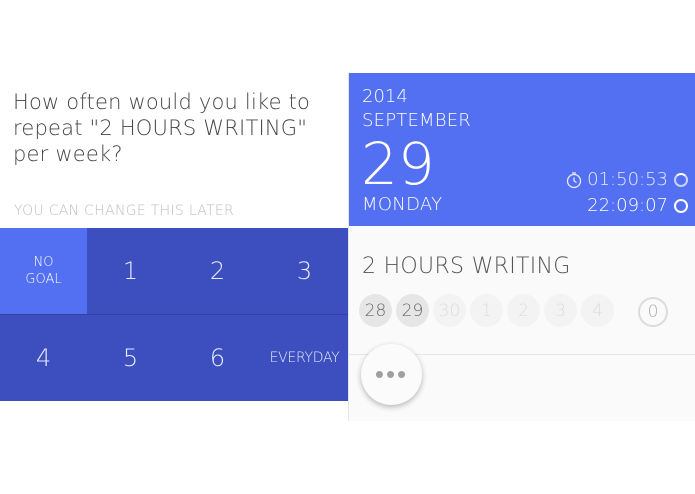  What do you see at coordinates (681, 179) in the screenshot?
I see `progress-ring-icon` at bounding box center [681, 179].